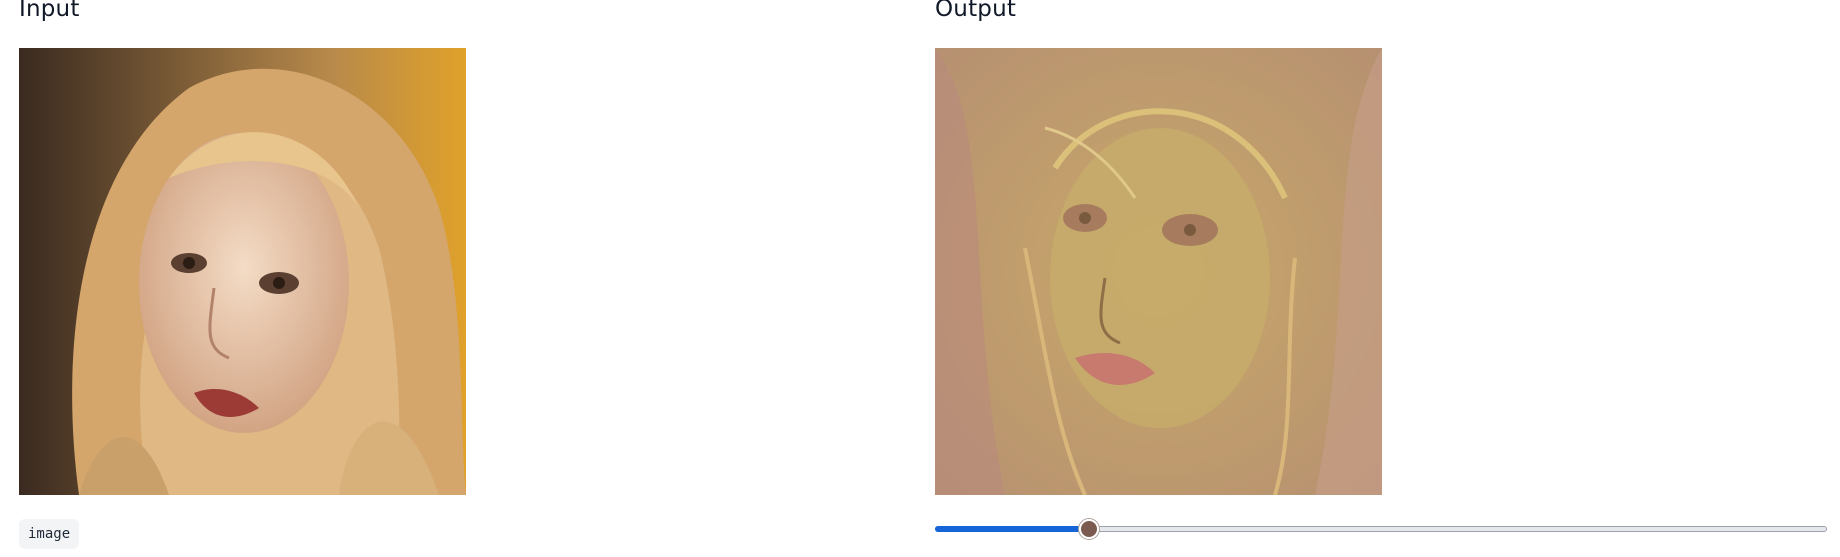 The height and width of the screenshot is (557, 1840). Describe the element at coordinates (49, 534) in the screenshot. I see `image-label-badge: image` at that location.